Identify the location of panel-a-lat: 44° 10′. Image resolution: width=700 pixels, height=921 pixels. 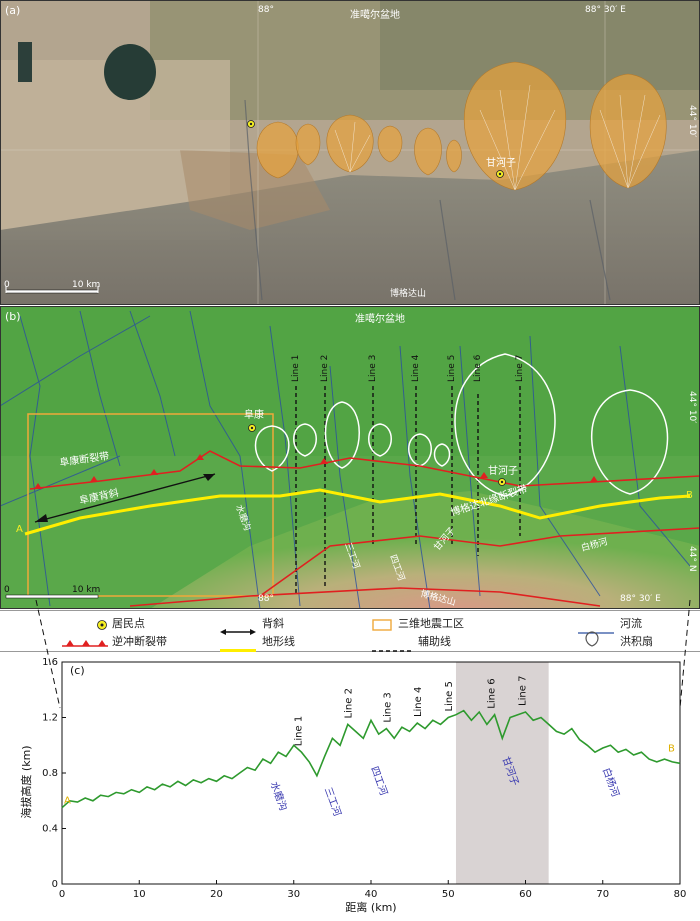
(692, 121).